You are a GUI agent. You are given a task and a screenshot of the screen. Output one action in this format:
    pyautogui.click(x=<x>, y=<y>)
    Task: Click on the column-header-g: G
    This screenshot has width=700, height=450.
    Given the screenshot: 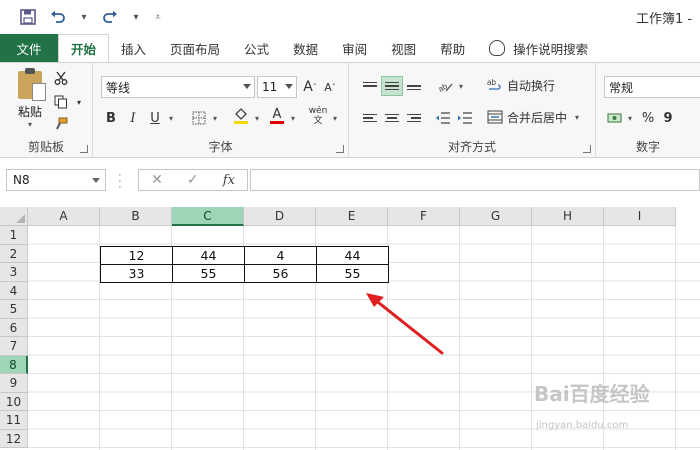 What is the action you would take?
    pyautogui.click(x=496, y=216)
    